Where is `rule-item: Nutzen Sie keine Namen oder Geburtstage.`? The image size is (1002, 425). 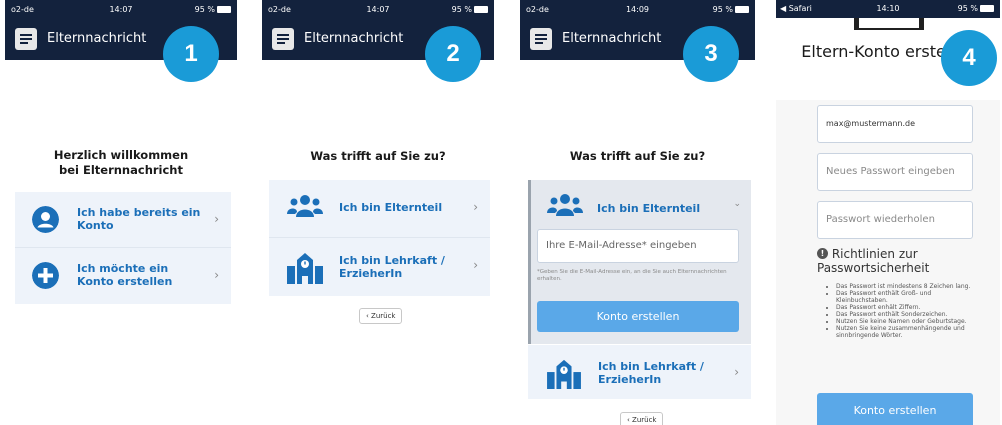
rule-item: Nutzen Sie keine Namen oder Geburtstage. is located at coordinates (903, 321).